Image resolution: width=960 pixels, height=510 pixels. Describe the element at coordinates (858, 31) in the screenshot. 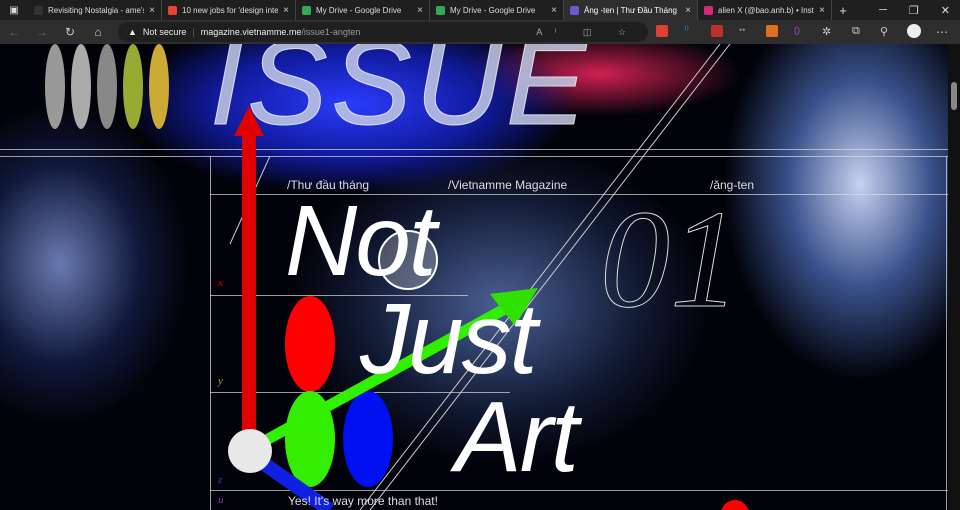

I see `collections-icon: ⧉` at that location.